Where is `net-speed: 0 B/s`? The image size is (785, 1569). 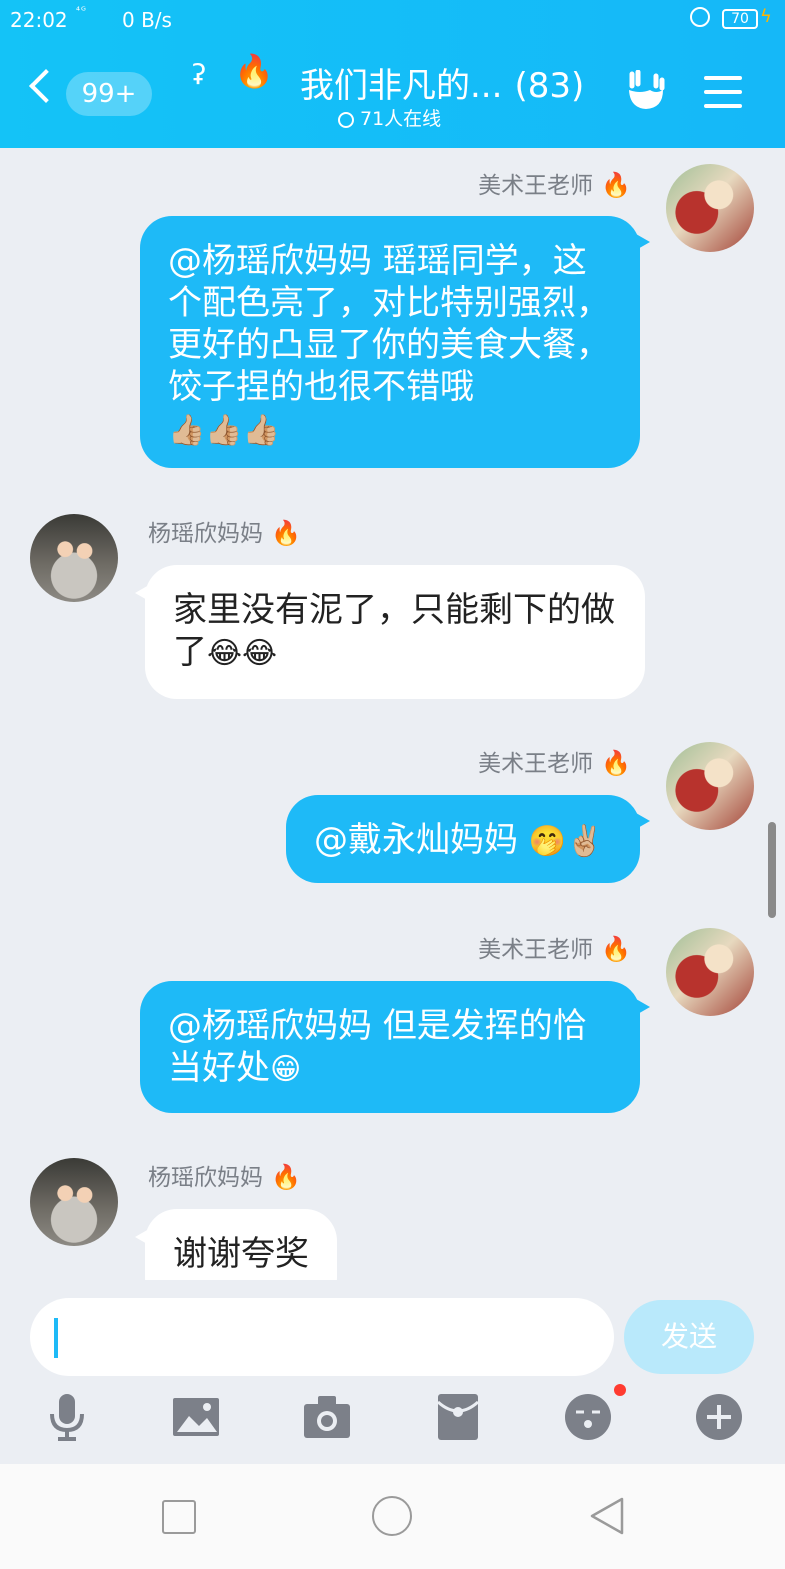
net-speed: 0 B/s is located at coordinates (147, 20).